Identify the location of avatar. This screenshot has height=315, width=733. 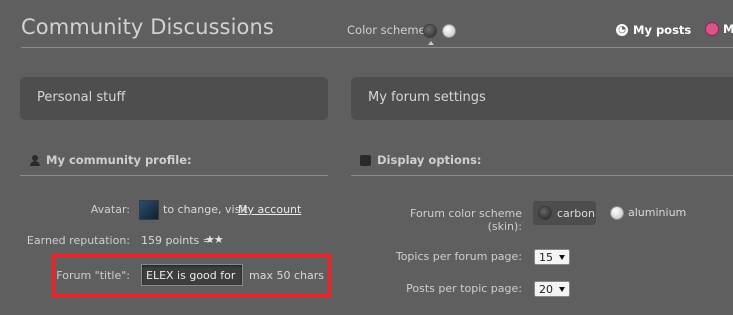
(149, 210).